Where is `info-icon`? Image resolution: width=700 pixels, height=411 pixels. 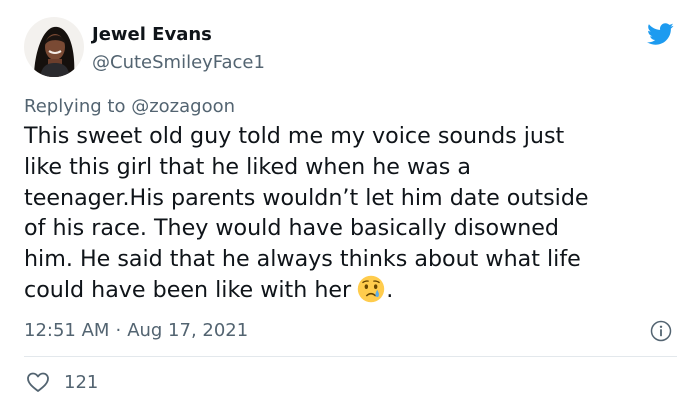 info-icon is located at coordinates (661, 331).